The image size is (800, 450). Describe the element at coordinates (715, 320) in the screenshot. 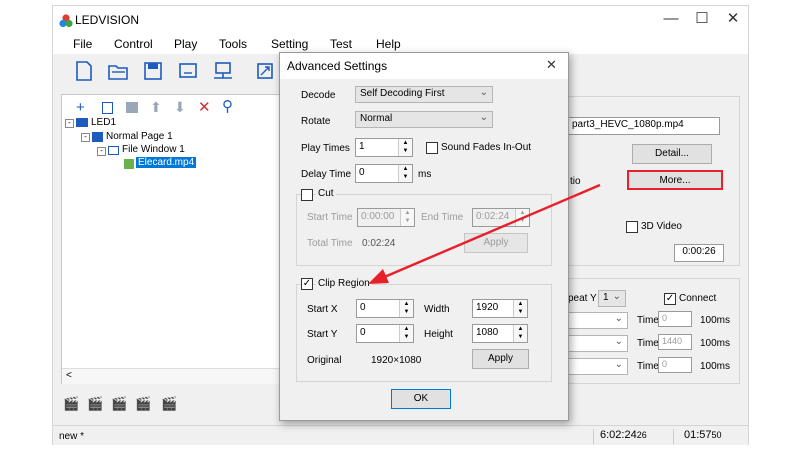

I see `unit-label: 100ms` at that location.